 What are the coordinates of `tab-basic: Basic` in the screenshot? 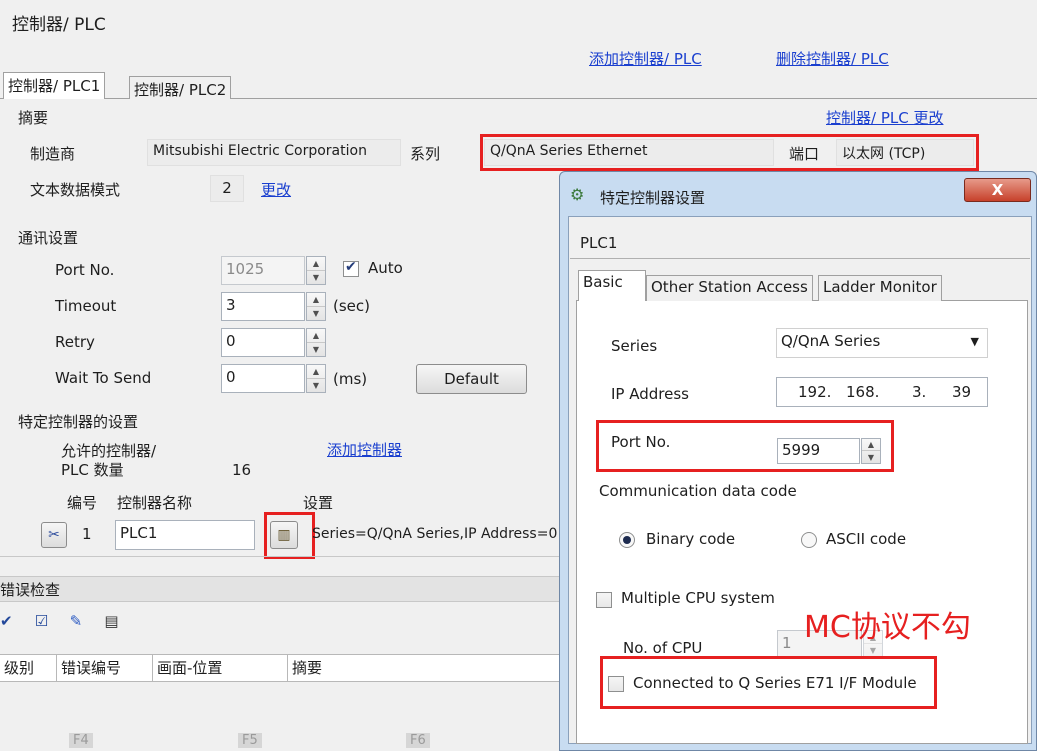 It's located at (612, 285).